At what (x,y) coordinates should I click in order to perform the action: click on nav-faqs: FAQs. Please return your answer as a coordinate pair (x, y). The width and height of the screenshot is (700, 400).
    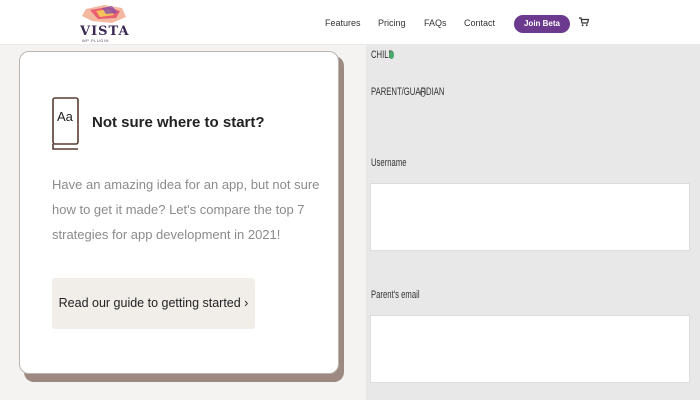
    Looking at the image, I should click on (435, 23).